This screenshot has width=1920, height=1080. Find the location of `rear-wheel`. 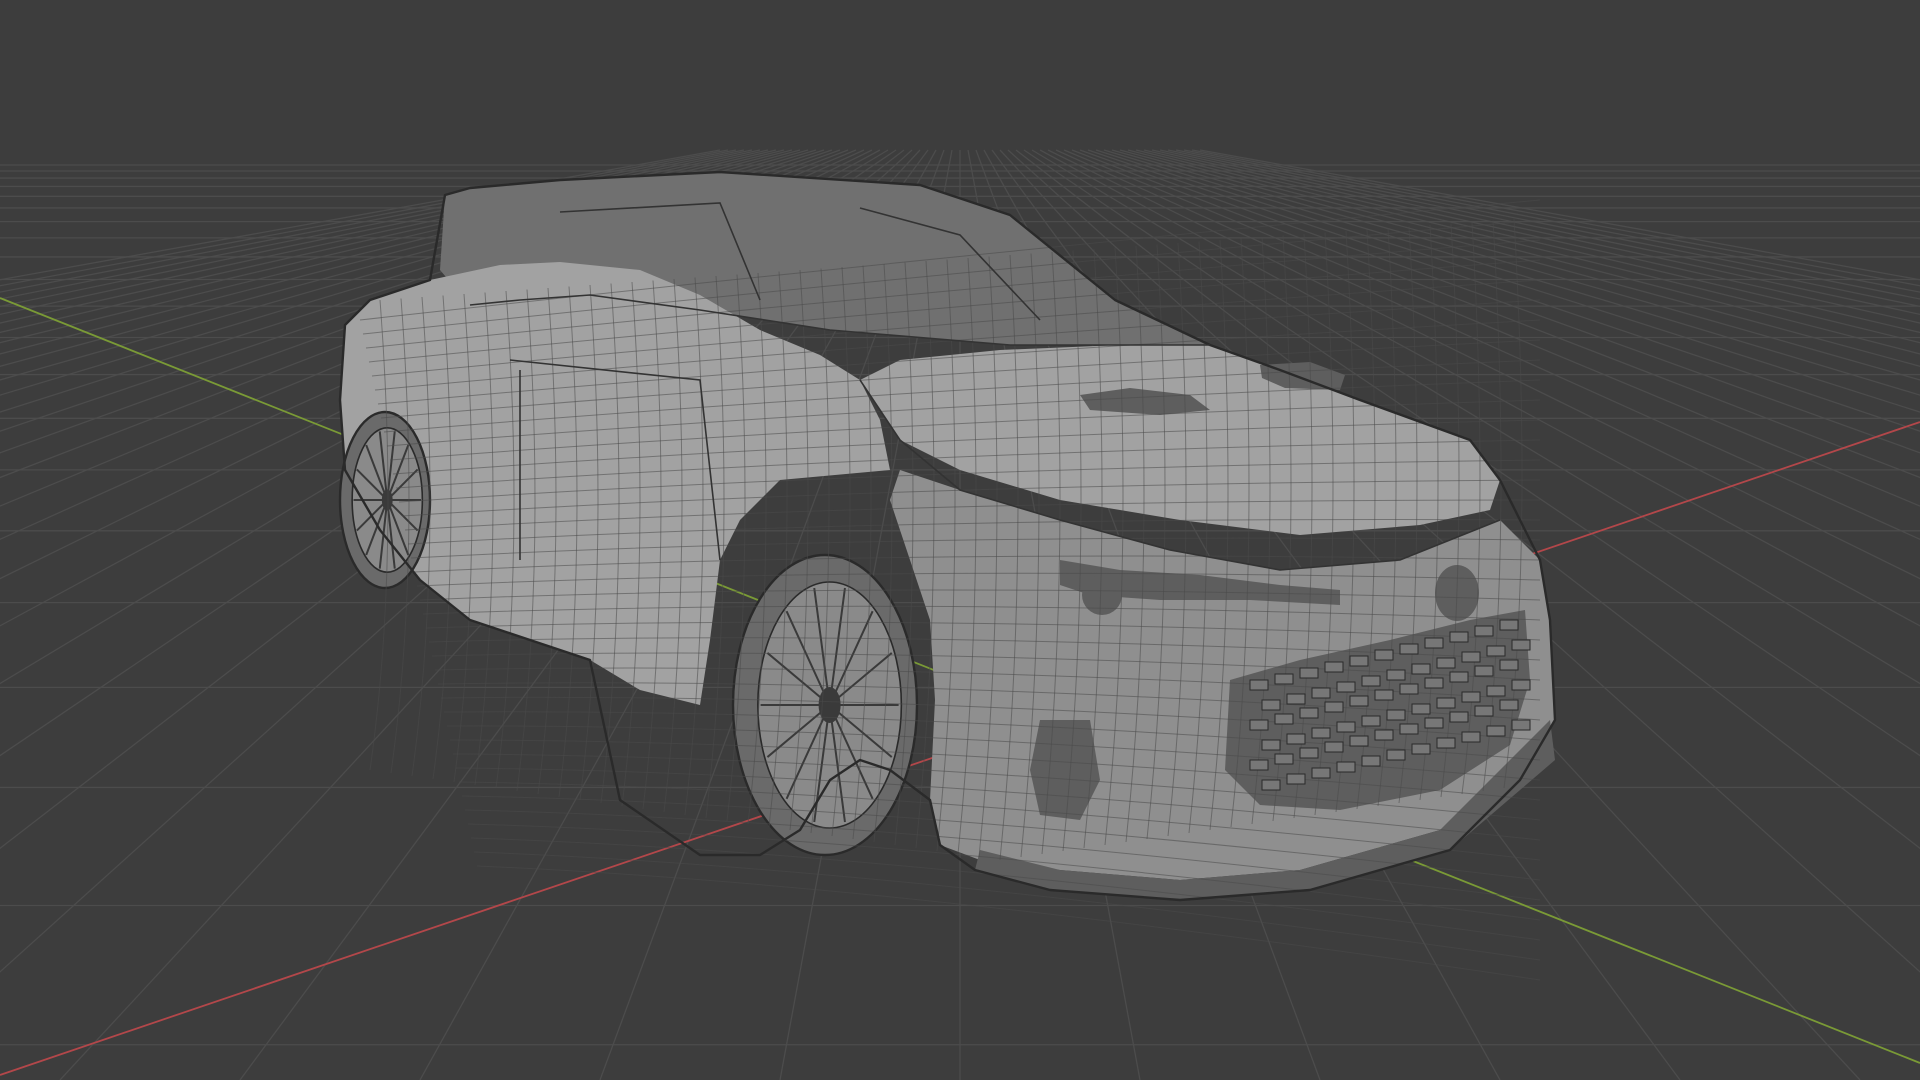

rear-wheel is located at coordinates (385, 500).